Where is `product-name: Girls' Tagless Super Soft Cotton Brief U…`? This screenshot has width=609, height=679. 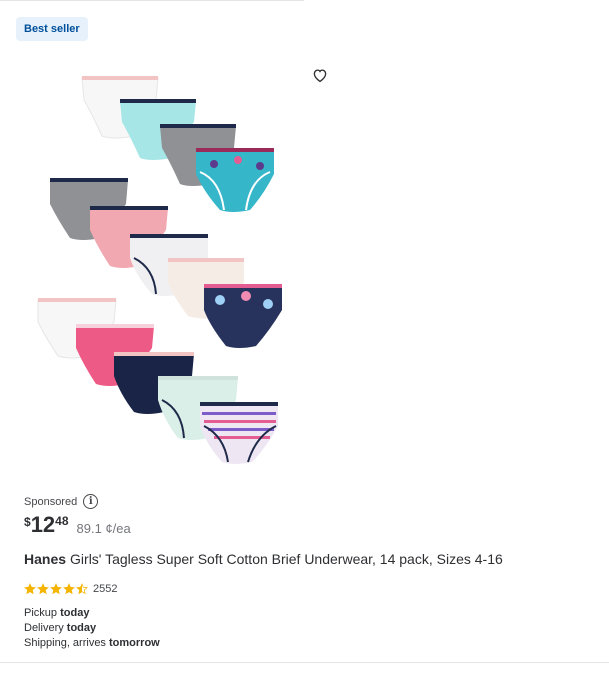
product-name: Girls' Tagless Super Soft Cotton Brief U… is located at coordinates (286, 559).